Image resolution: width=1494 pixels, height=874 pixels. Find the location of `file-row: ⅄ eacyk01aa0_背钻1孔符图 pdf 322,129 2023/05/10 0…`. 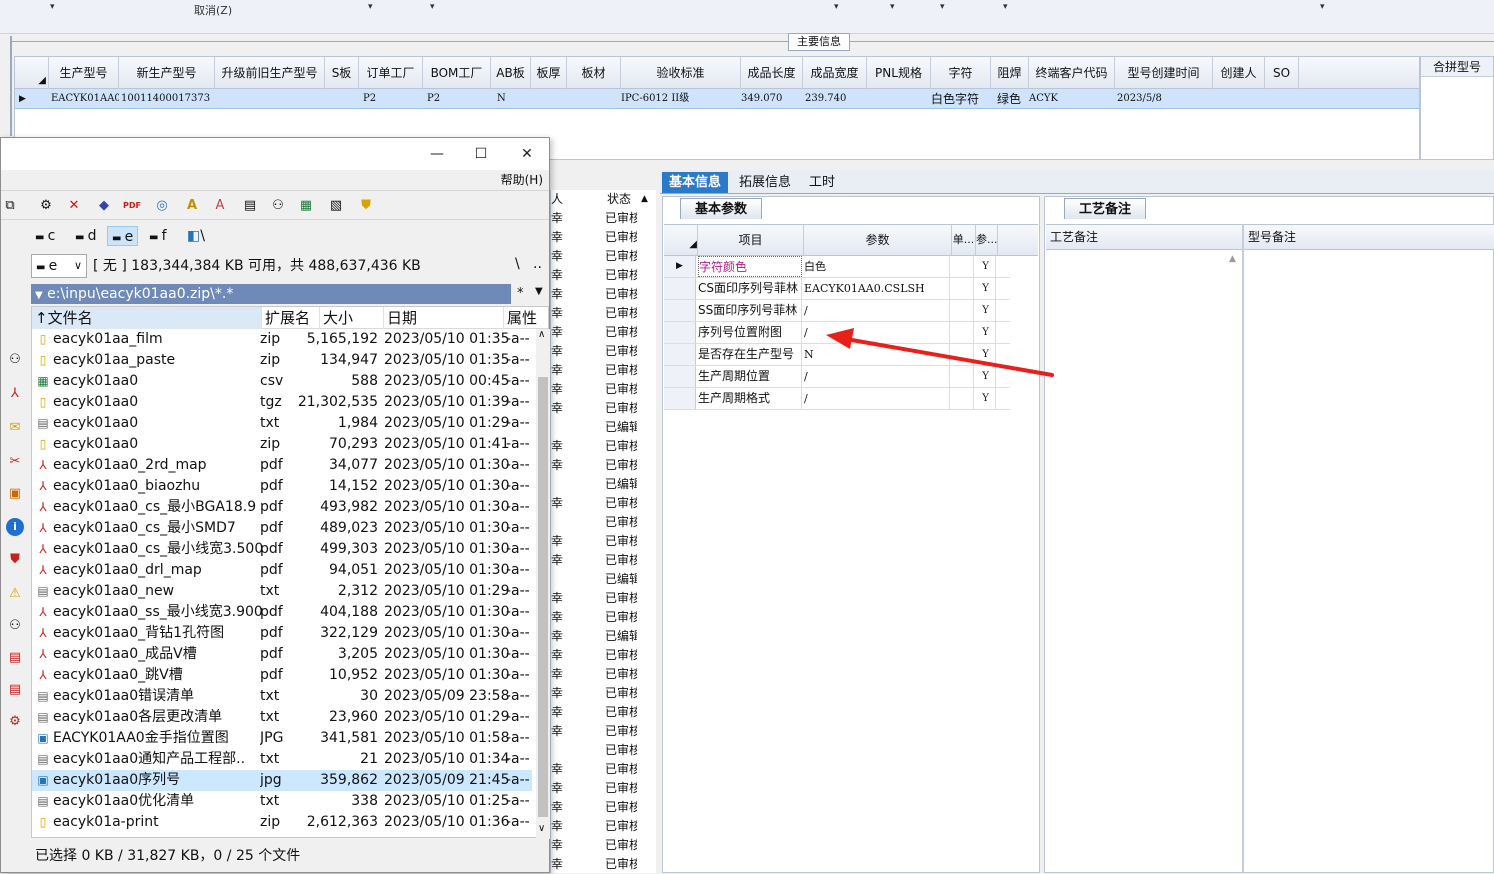

file-row: ⅄ eacyk01aa0_背钻1孔符图 pdf 322,129 2023/05/10 0… is located at coordinates (282, 633).